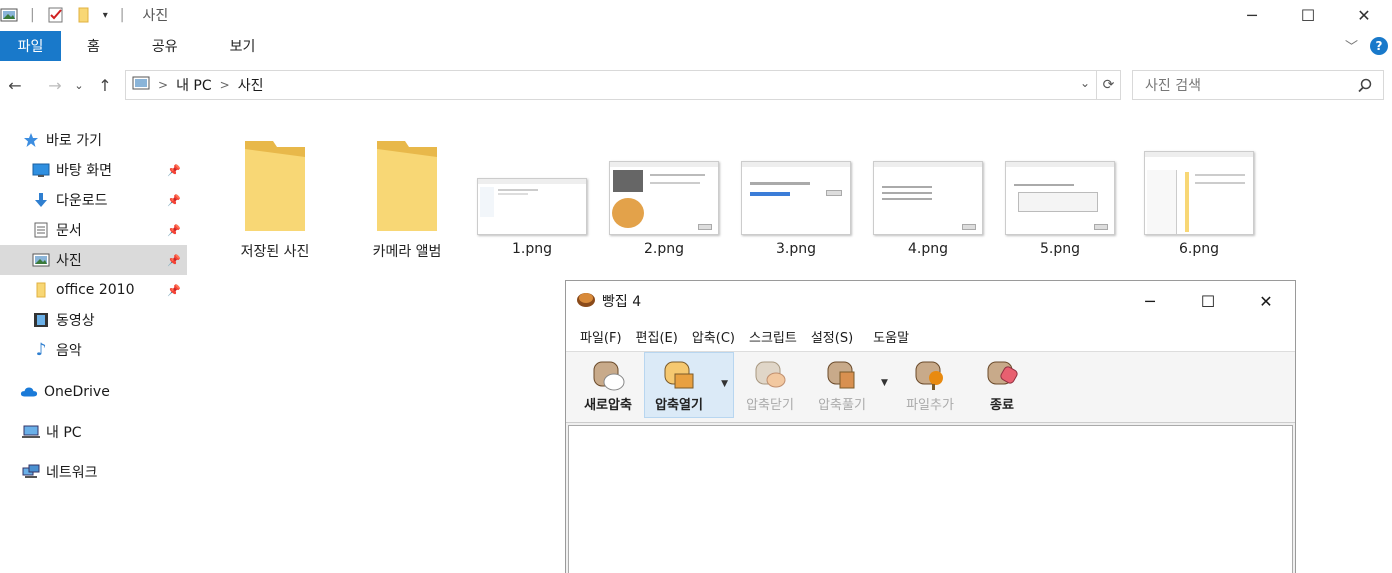  Describe the element at coordinates (930, 405) in the screenshot. I see `toolbar-label: 파일추가` at that location.